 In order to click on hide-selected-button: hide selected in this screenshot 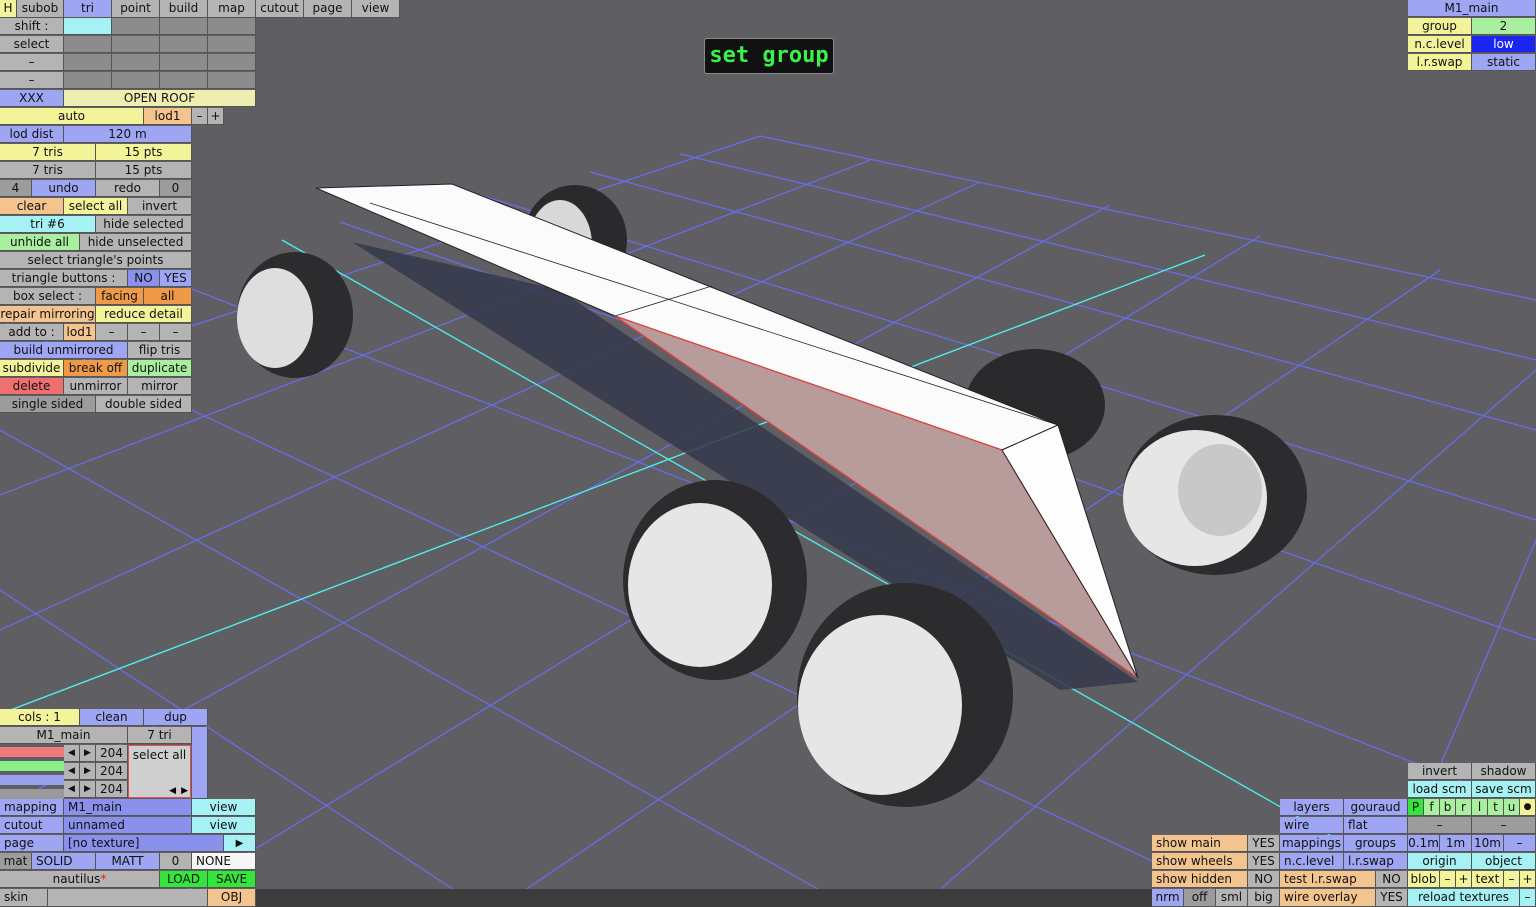, I will do `click(144, 224)`.